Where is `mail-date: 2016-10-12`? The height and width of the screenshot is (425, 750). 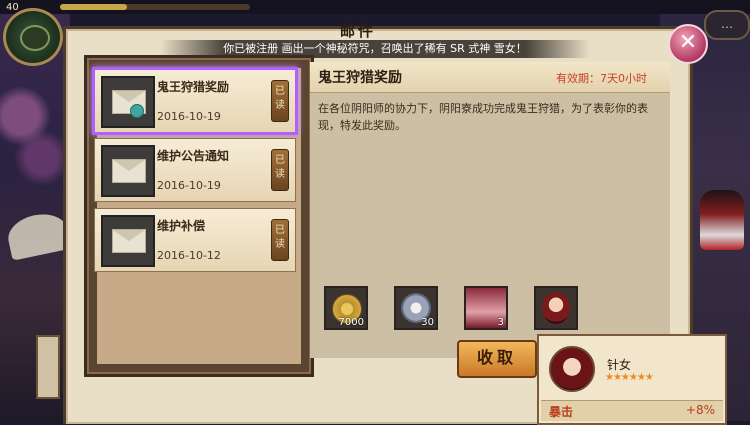
mail-date: 2016-10-12 is located at coordinates (189, 255).